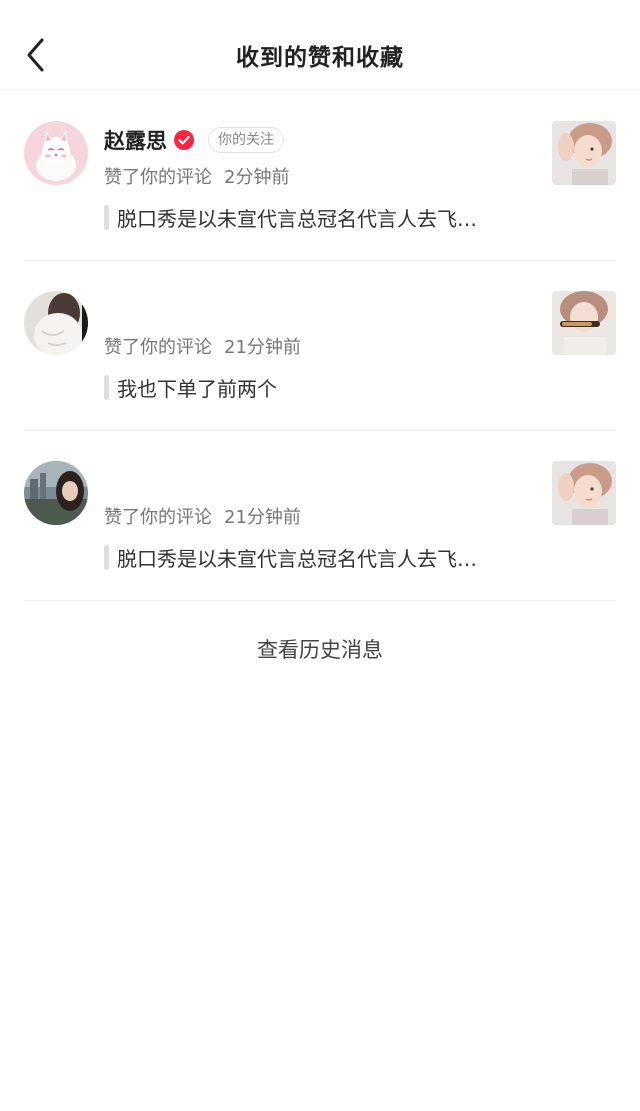  Describe the element at coordinates (190, 387) in the screenshot. I see `comment-quote: 我也下单了前两个` at that location.